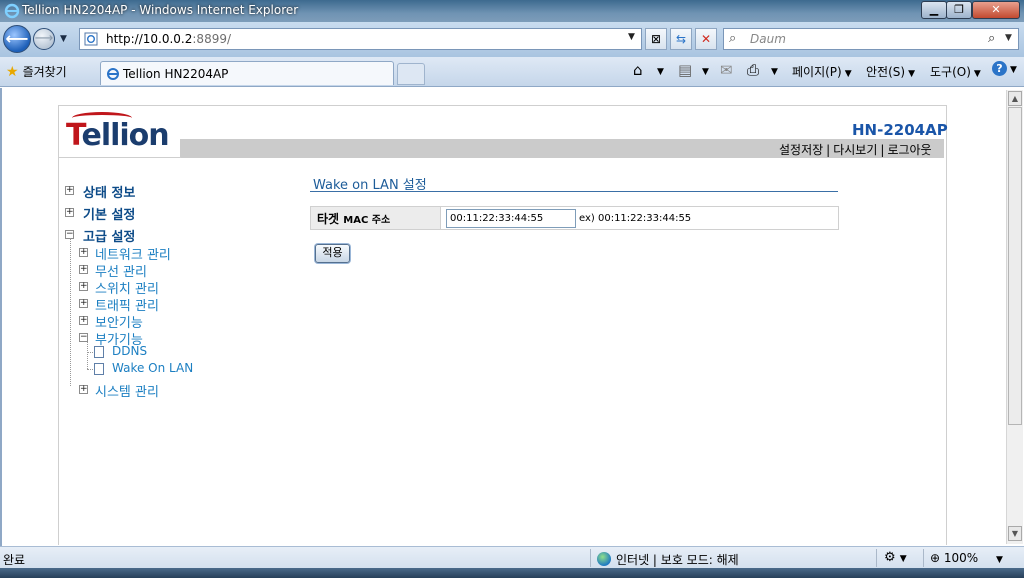  What do you see at coordinates (726, 70) in the screenshot?
I see `mail-icon: ✉` at bounding box center [726, 70].